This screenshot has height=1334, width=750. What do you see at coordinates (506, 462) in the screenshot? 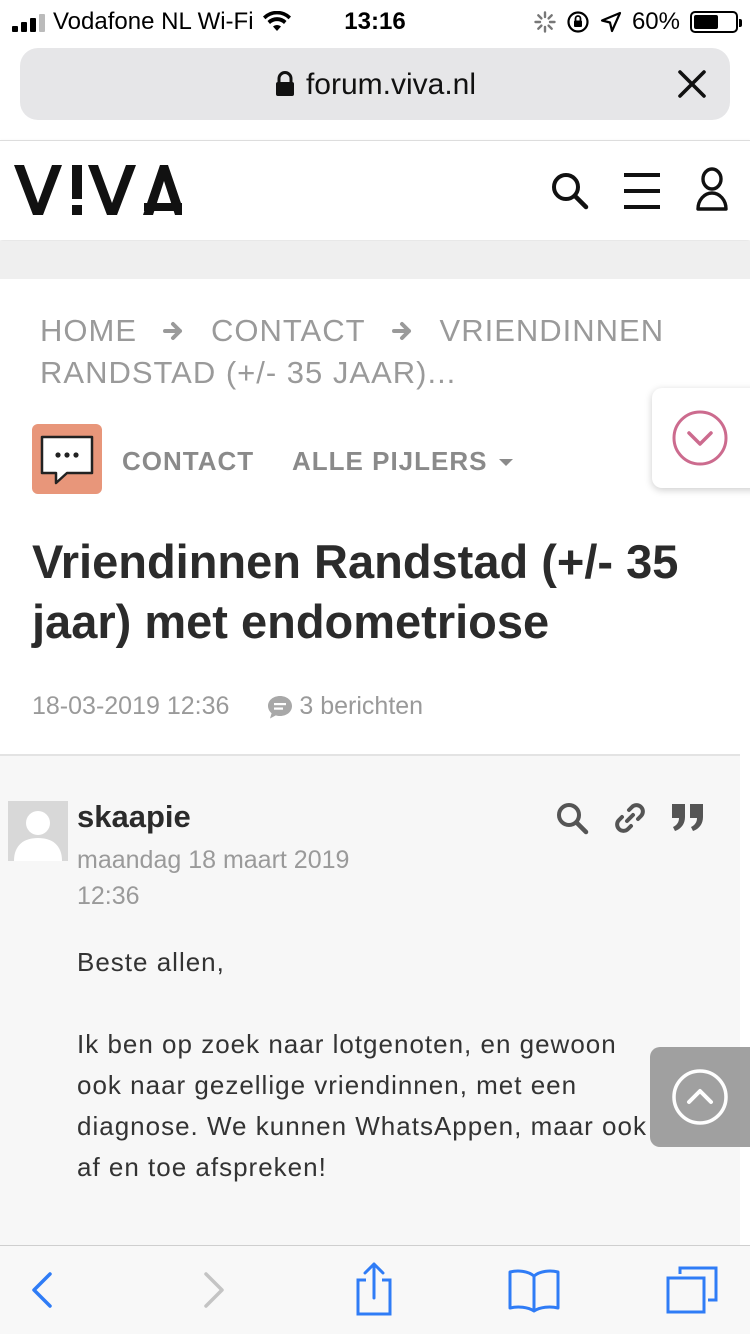
I see `caret-down-icon` at bounding box center [506, 462].